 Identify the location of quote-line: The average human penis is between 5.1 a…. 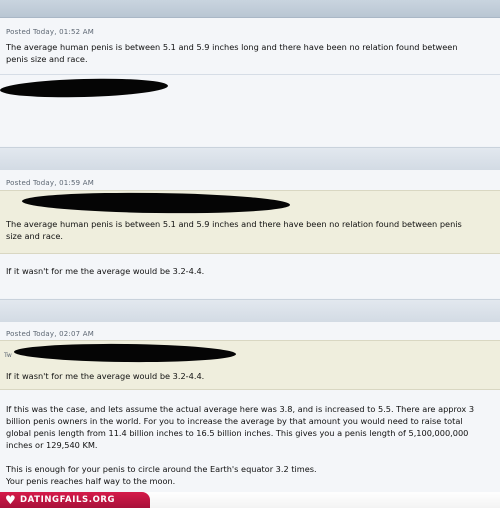
(234, 224).